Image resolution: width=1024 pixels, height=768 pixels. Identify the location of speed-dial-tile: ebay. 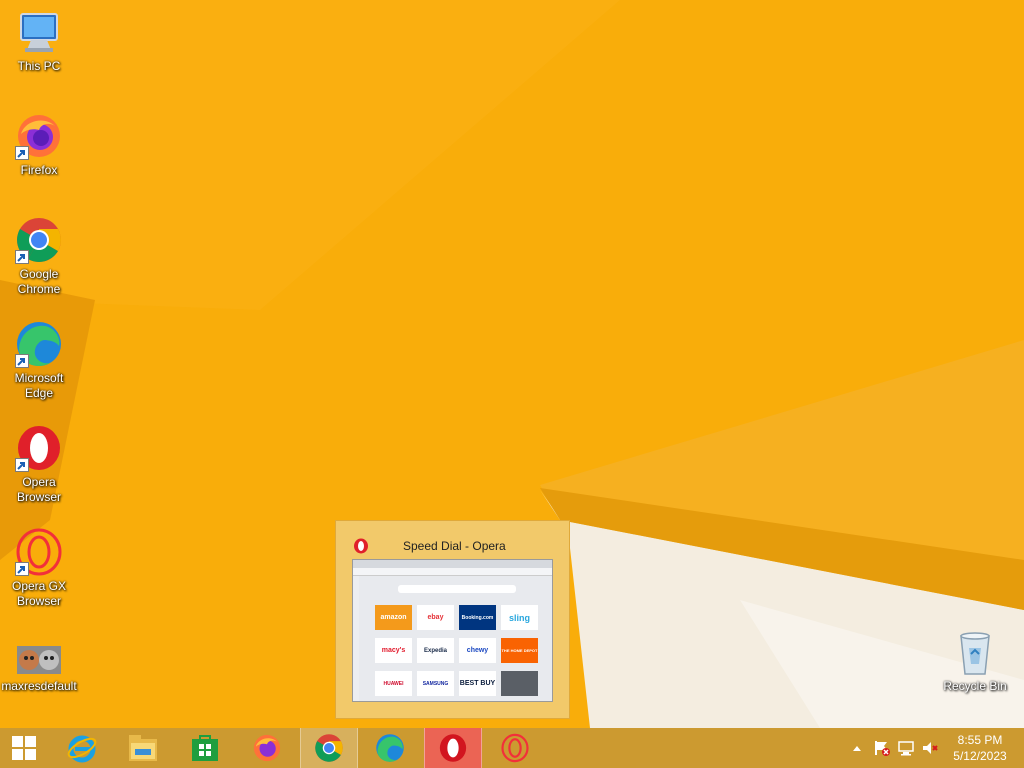
(435, 617).